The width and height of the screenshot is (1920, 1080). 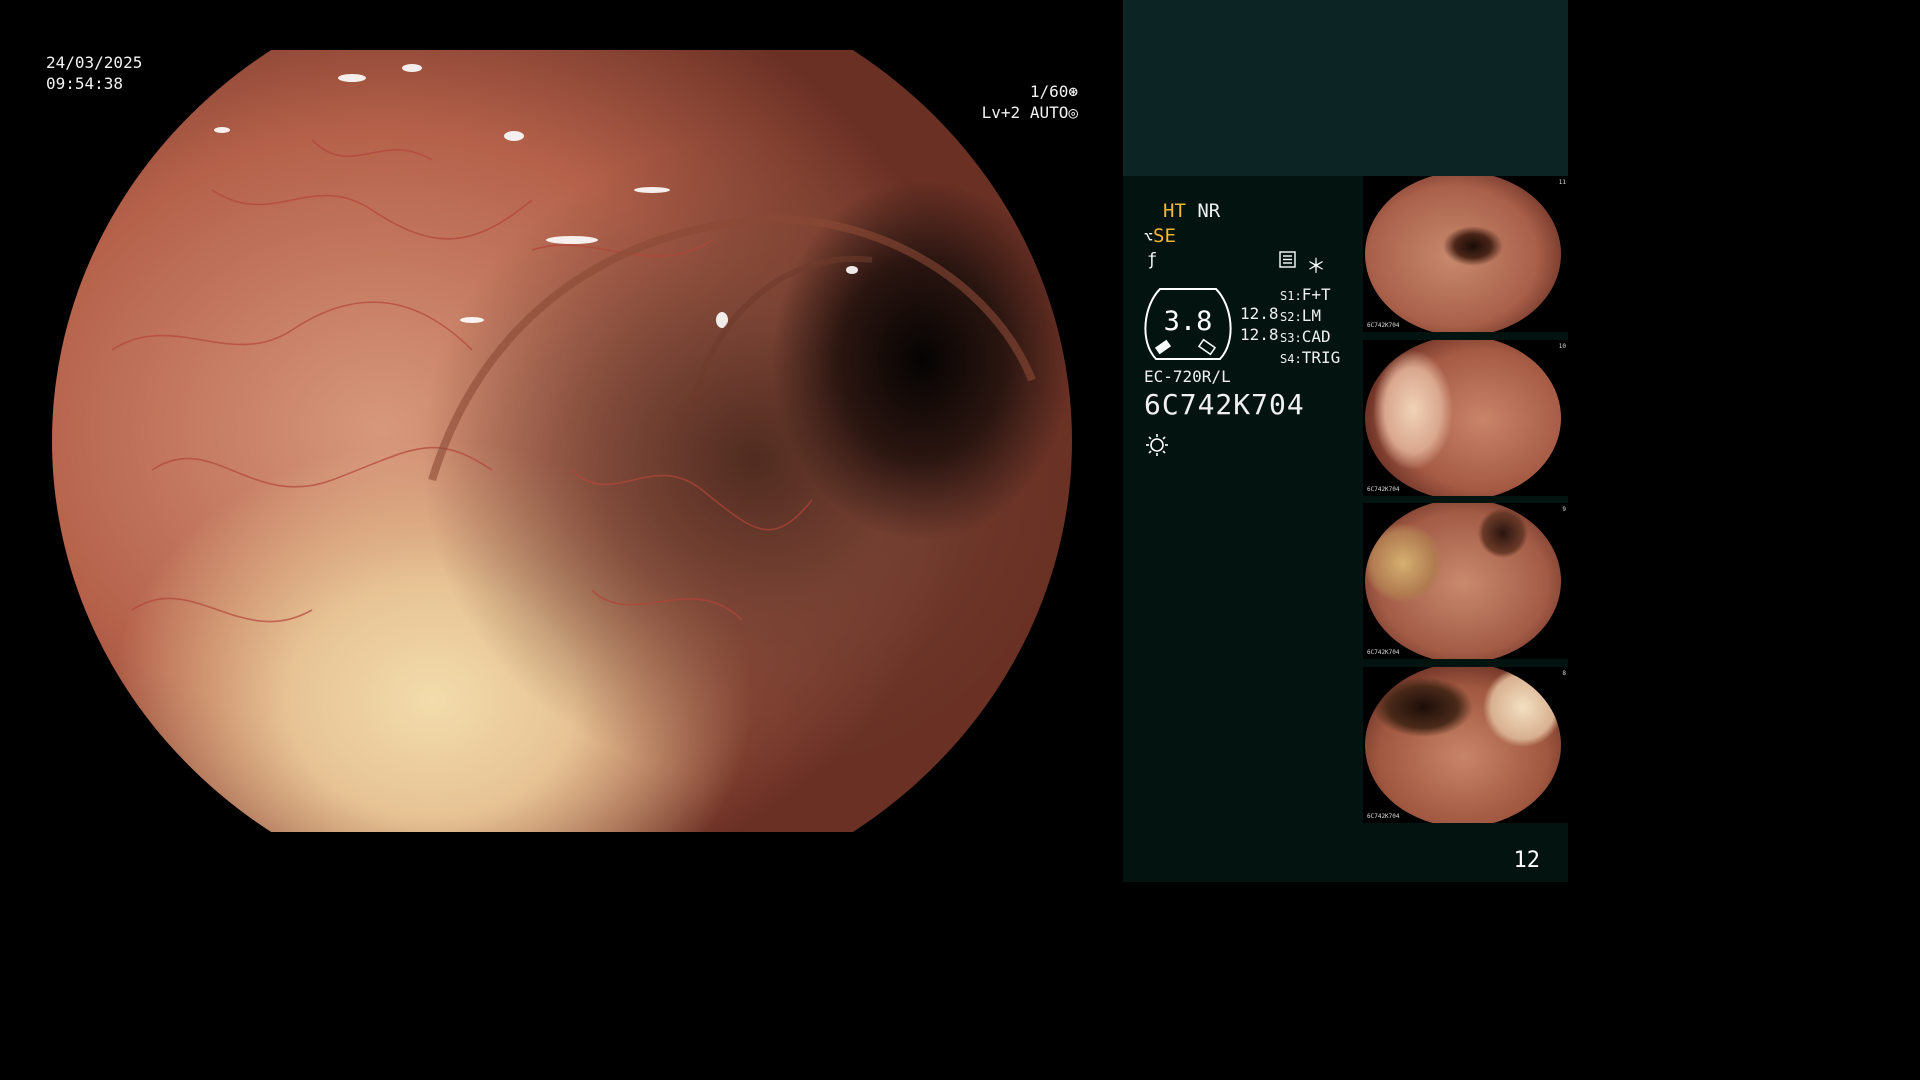 I want to click on zoom-value: 3.8, so click(x=1188, y=321).